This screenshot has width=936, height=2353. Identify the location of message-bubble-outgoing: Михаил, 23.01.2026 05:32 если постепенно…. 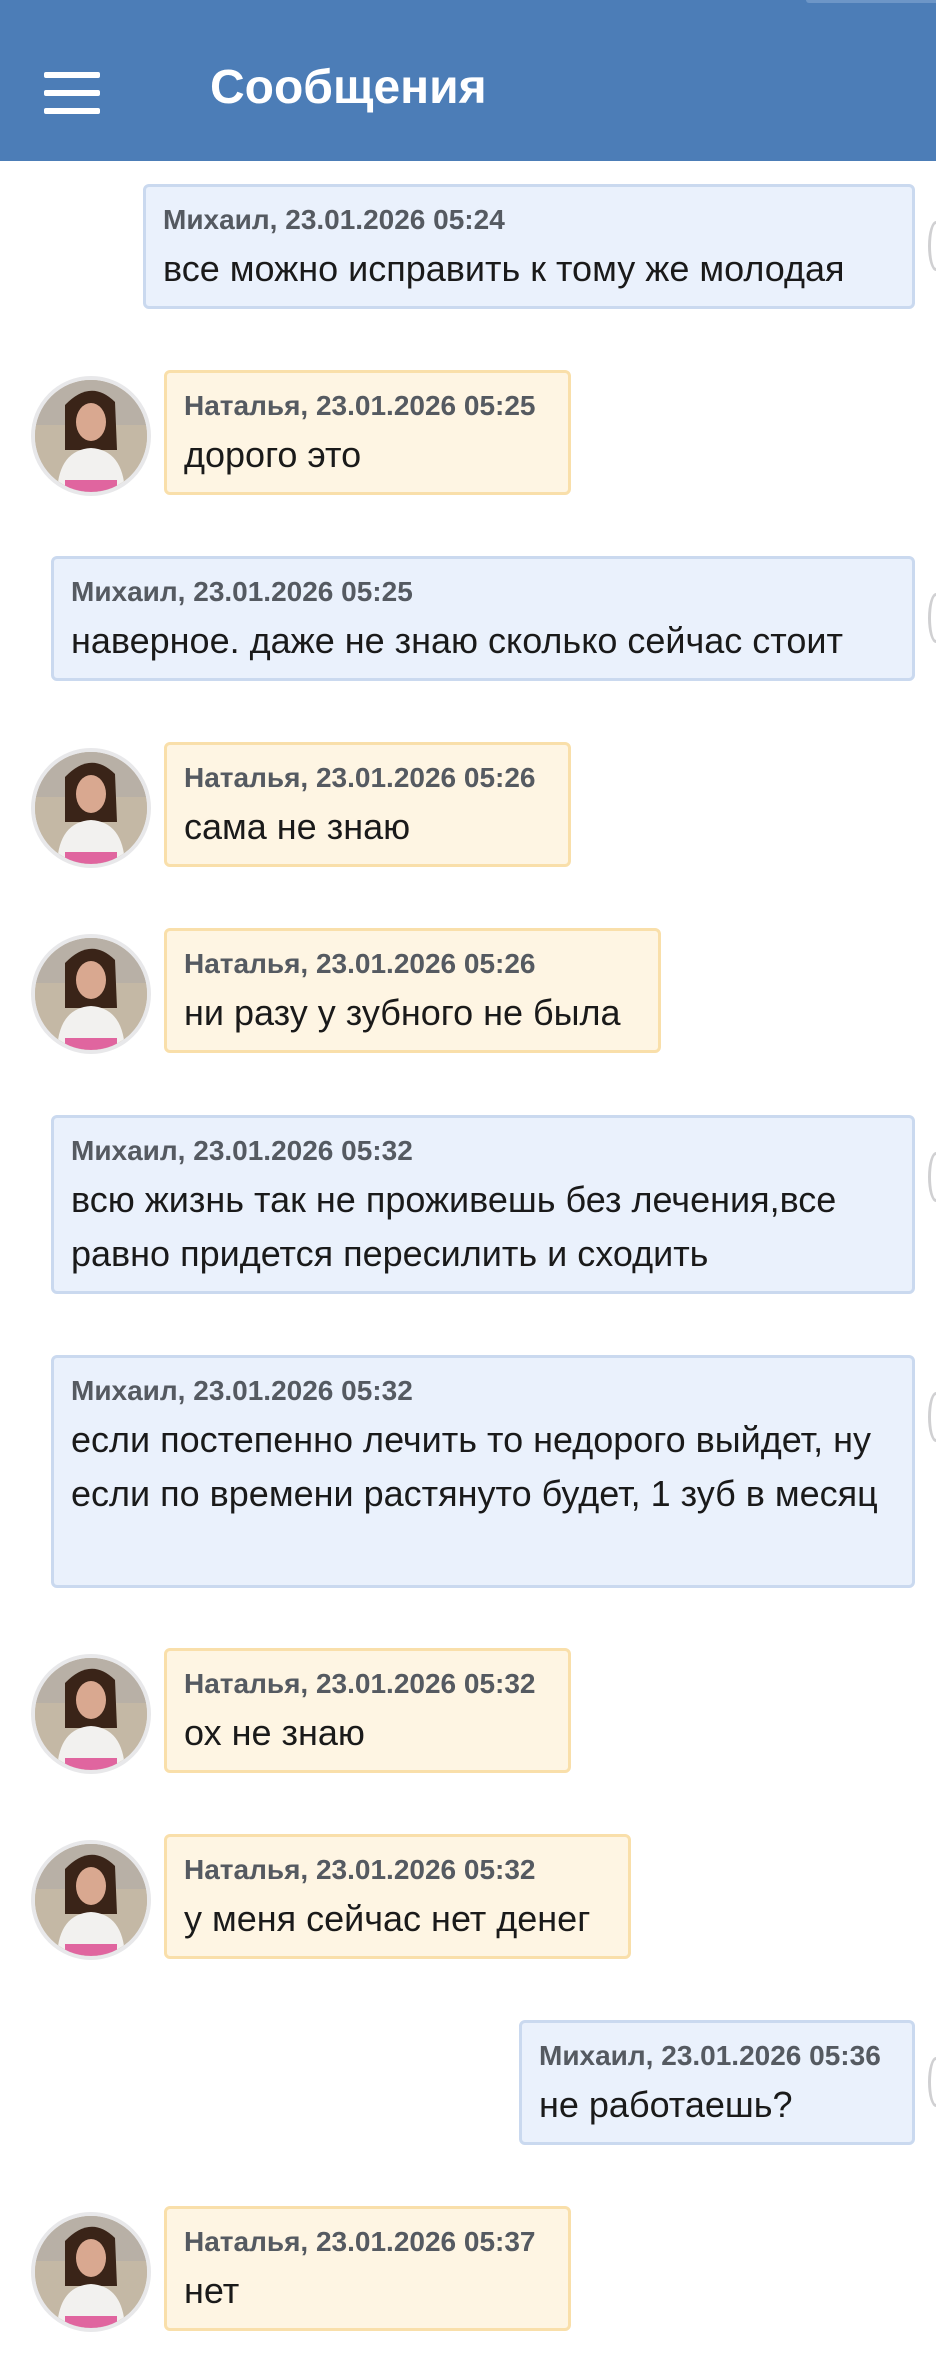
(483, 1471).